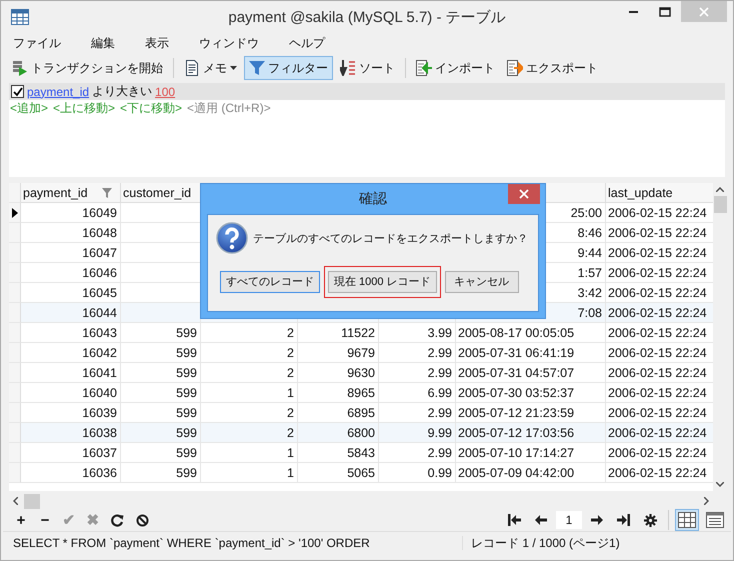 The height and width of the screenshot is (561, 734). Describe the element at coordinates (660, 433) in the screenshot. I see `table-cell: 2006-02-15 22:24` at that location.